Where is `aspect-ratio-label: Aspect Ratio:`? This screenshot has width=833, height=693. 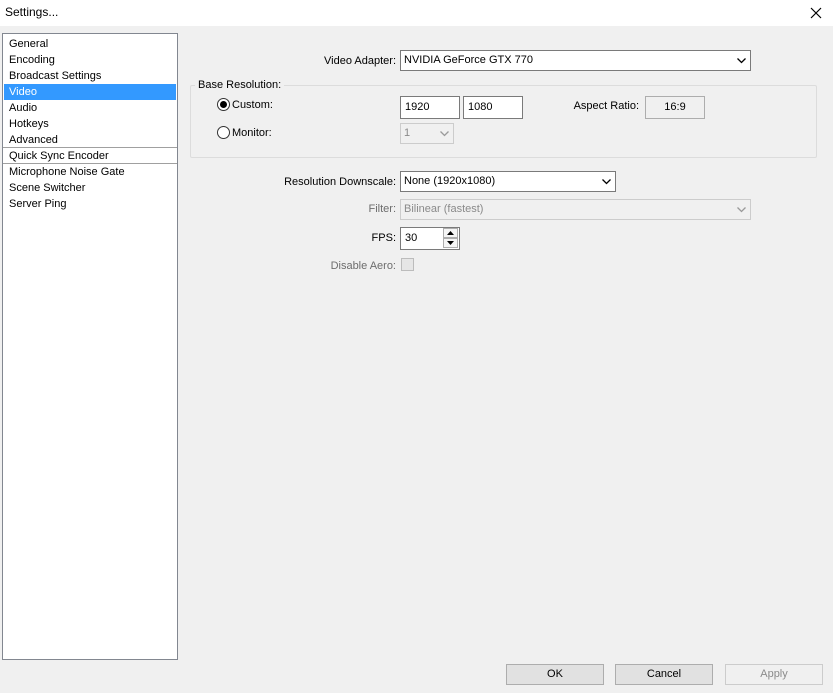 aspect-ratio-label: Aspect Ratio: is located at coordinates (606, 106).